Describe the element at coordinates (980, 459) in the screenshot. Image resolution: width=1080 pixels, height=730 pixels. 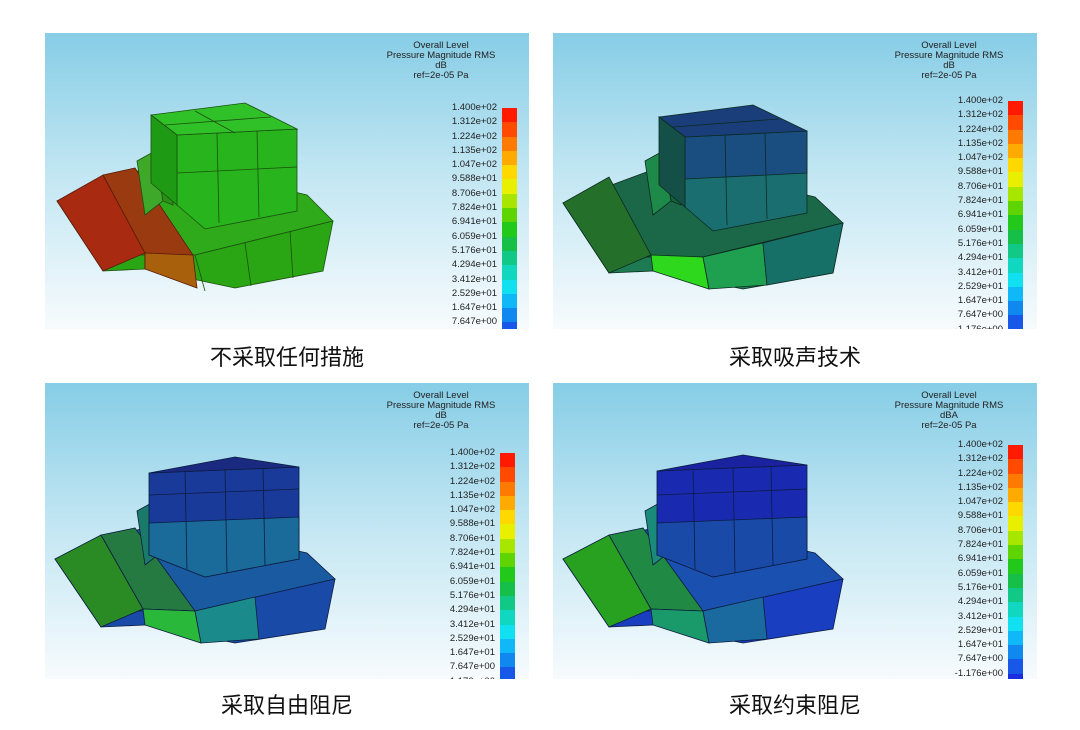
I see `legend-tick-label: 1.312e+02` at that location.